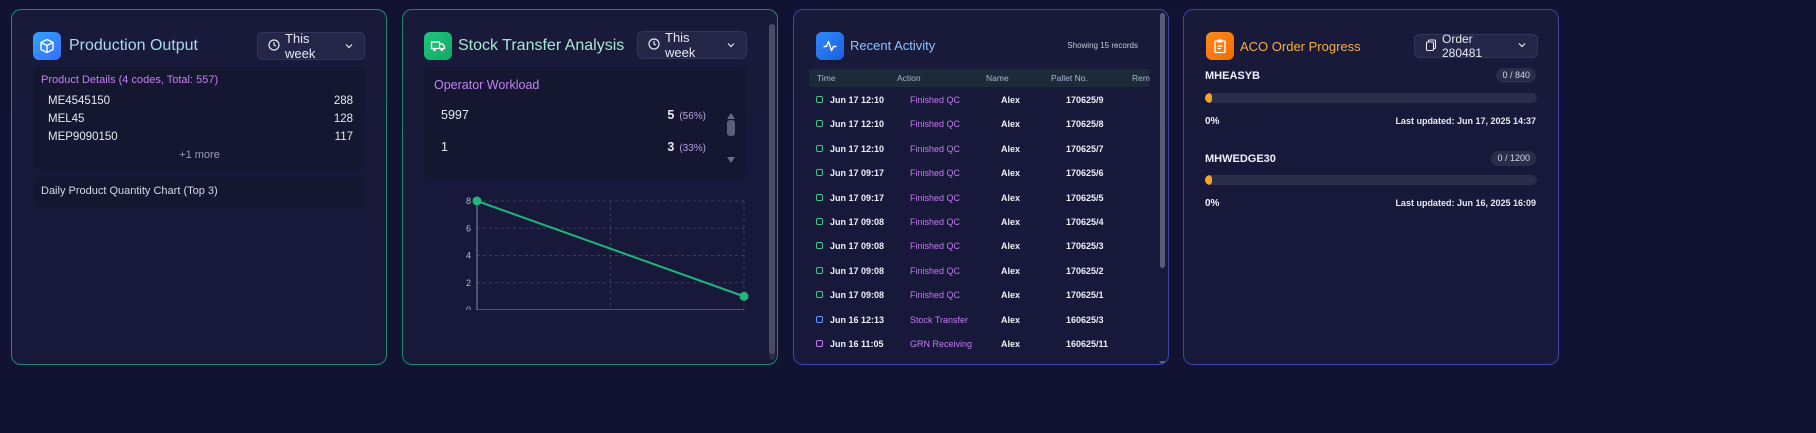 The width and height of the screenshot is (1816, 433). Describe the element at coordinates (1085, 197) in the screenshot. I see `pallet-number: 170625/5` at that location.